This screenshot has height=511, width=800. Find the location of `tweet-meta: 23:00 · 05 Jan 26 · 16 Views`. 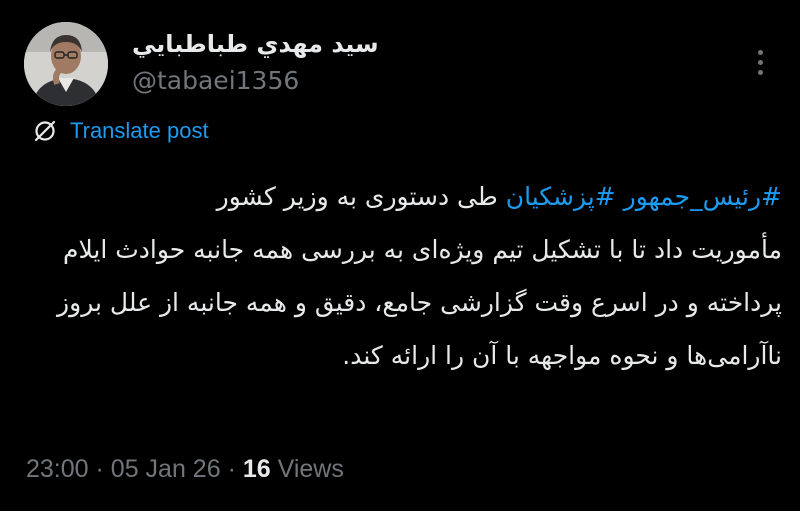

tweet-meta: 23:00 · 05 Jan 26 · 16 Views is located at coordinates (185, 469).